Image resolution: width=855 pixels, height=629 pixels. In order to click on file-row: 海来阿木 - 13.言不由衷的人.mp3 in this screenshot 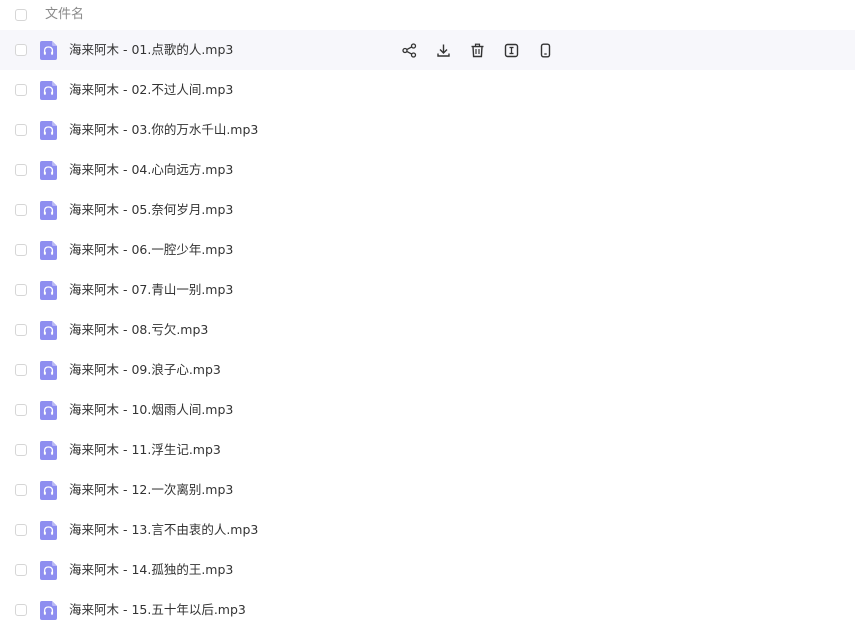, I will do `click(427, 530)`.